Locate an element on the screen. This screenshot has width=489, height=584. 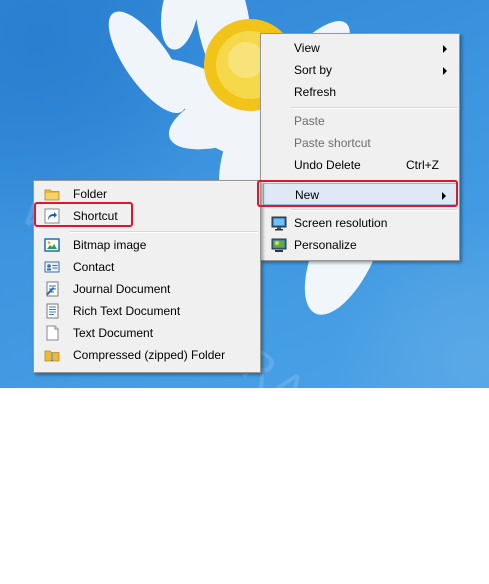
menu-item-paste: Paste is located at coordinates (360, 121).